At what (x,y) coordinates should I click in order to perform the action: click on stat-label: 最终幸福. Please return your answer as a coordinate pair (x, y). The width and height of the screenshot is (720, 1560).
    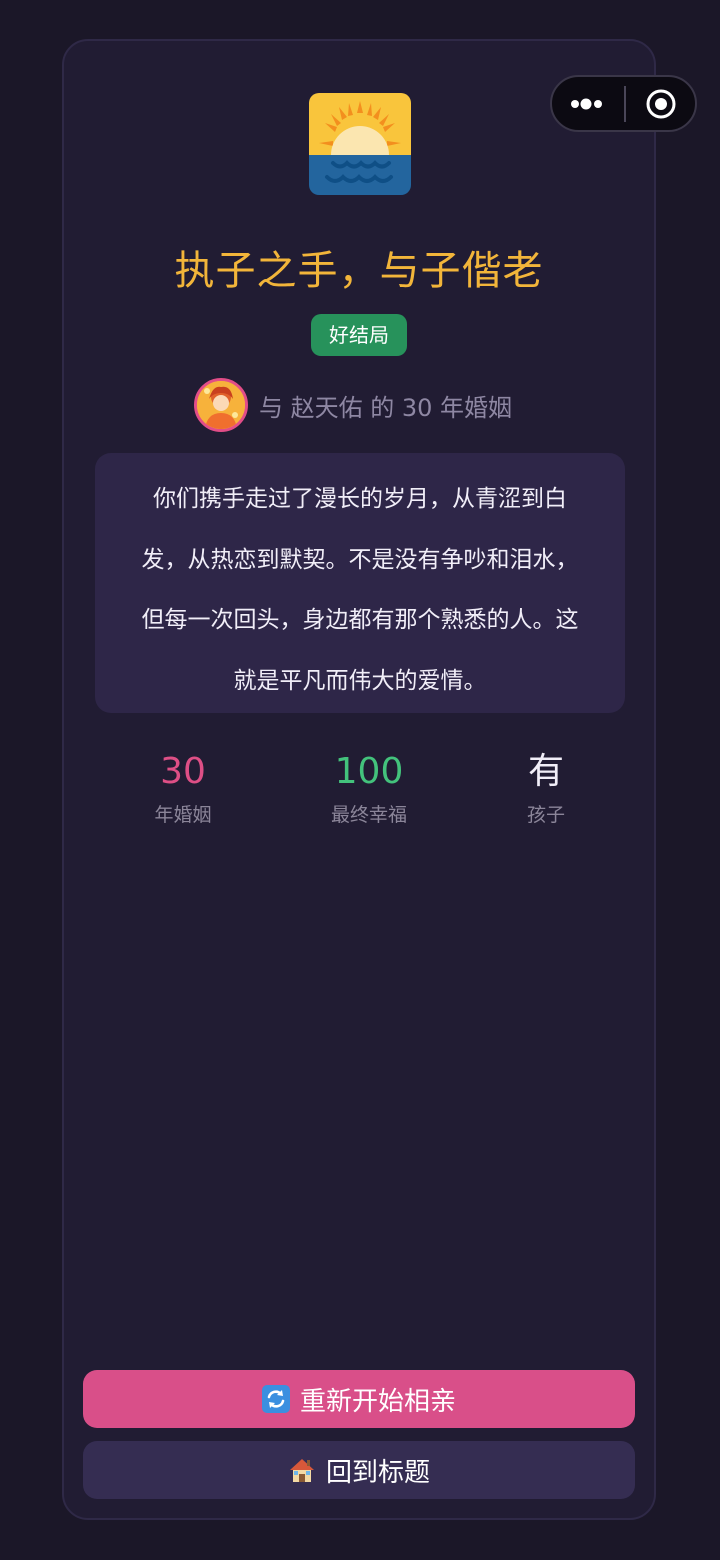
    Looking at the image, I should click on (368, 815).